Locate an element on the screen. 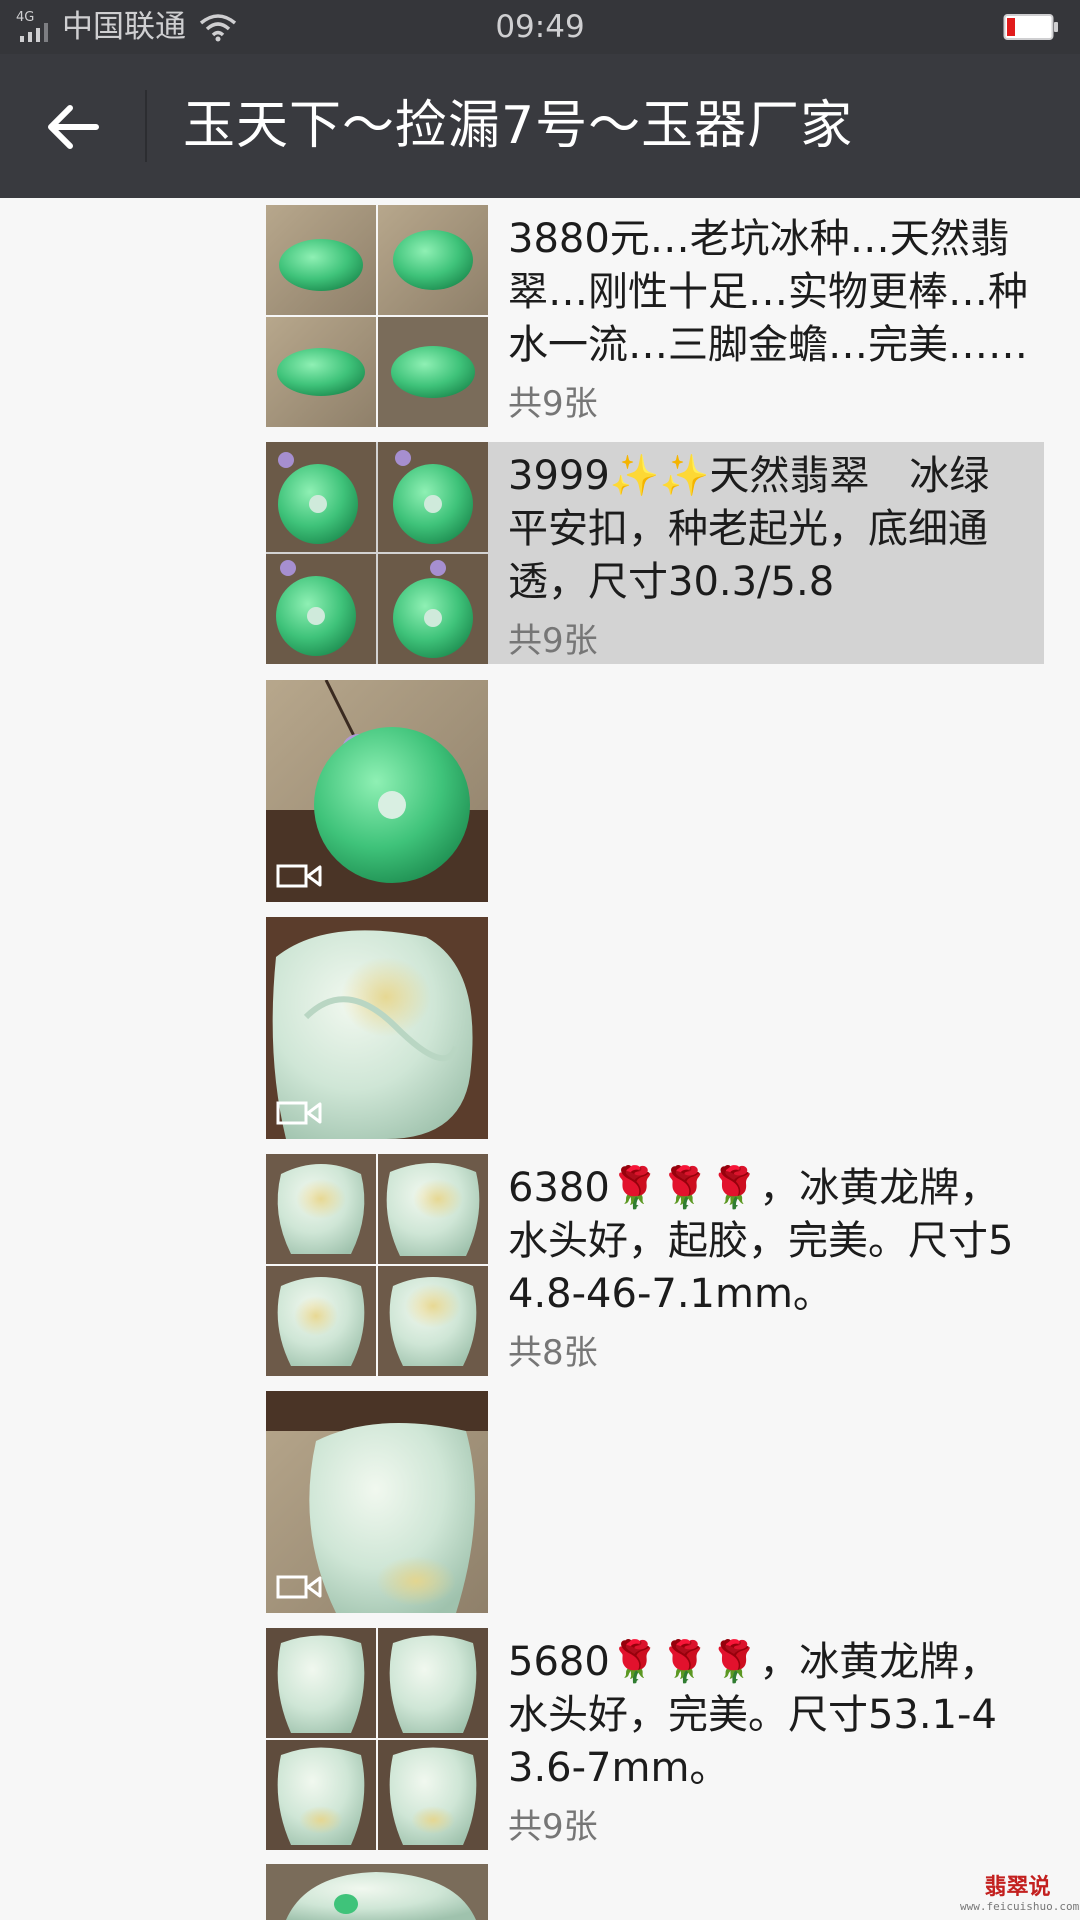 This screenshot has height=1920, width=1080. page-title: 玉天下～捡漏7号～玉器厂家 is located at coordinates (518, 126).